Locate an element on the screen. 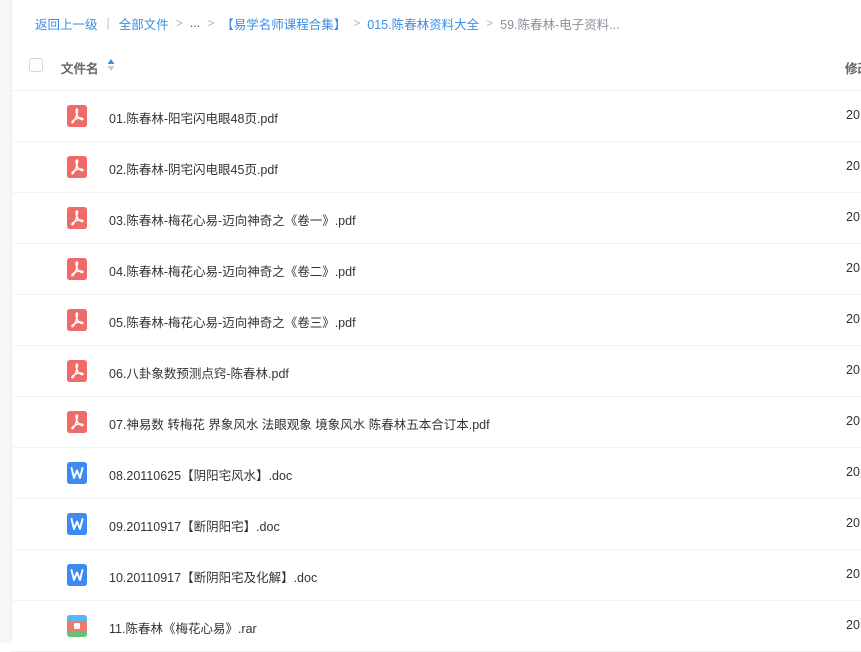 The height and width of the screenshot is (652, 861). column-header-name: 文件名 is located at coordinates (80, 67).